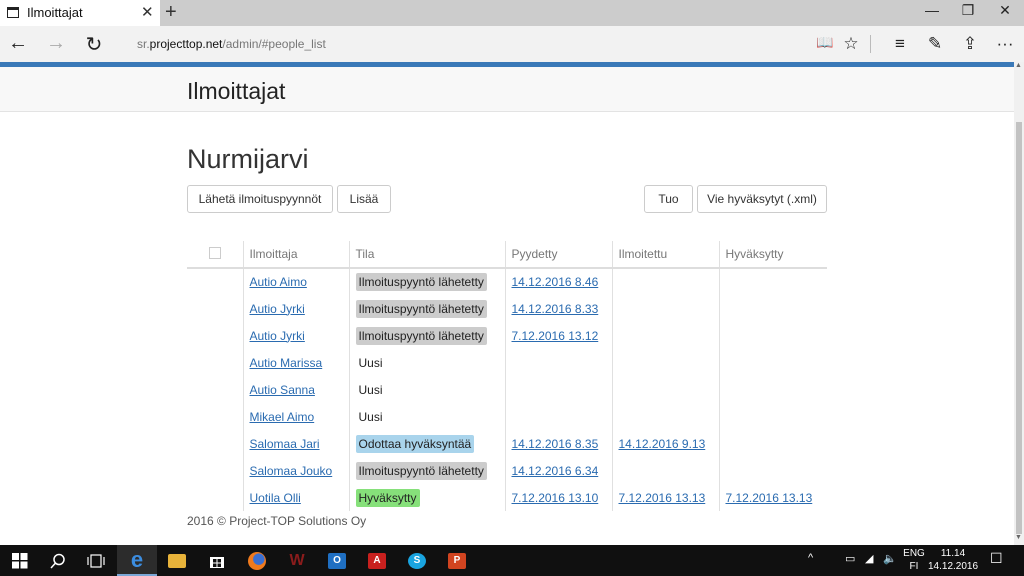 This screenshot has height=576, width=1024. What do you see at coordinates (278, 282) in the screenshot?
I see `person-link: Autio Aimo` at bounding box center [278, 282].